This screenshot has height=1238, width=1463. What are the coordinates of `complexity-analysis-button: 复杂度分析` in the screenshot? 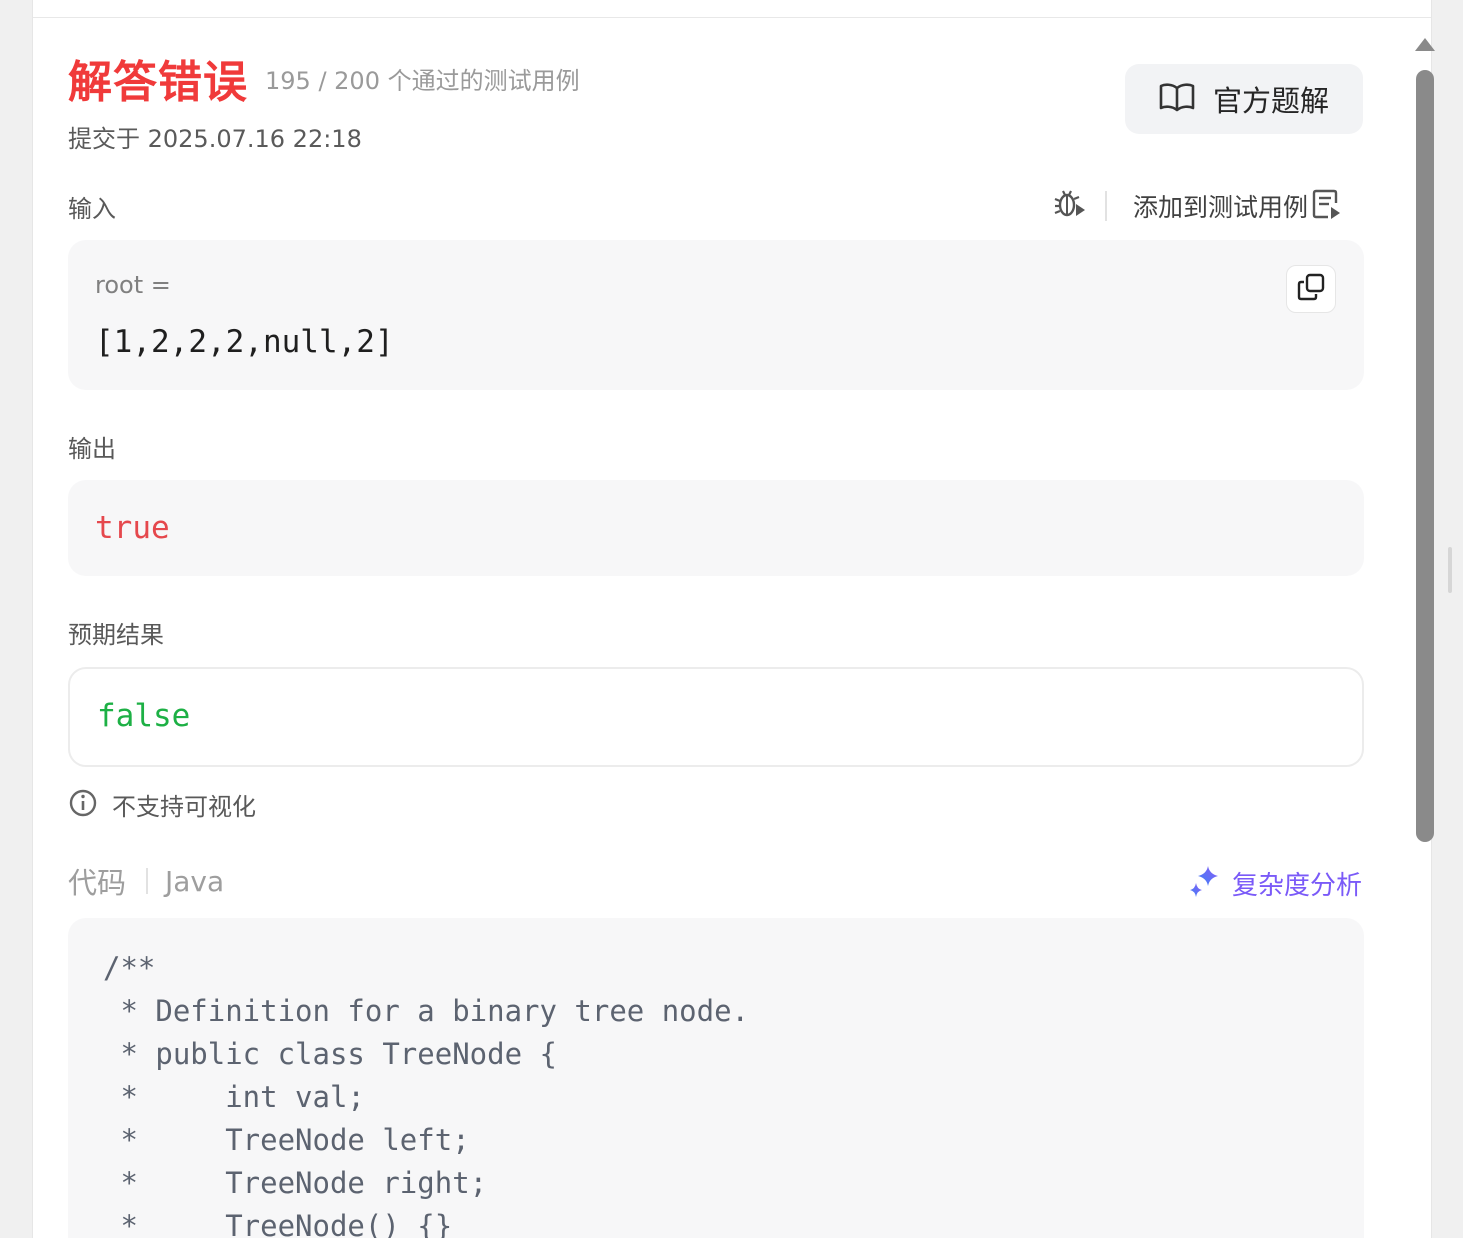 It's located at (1275, 883).